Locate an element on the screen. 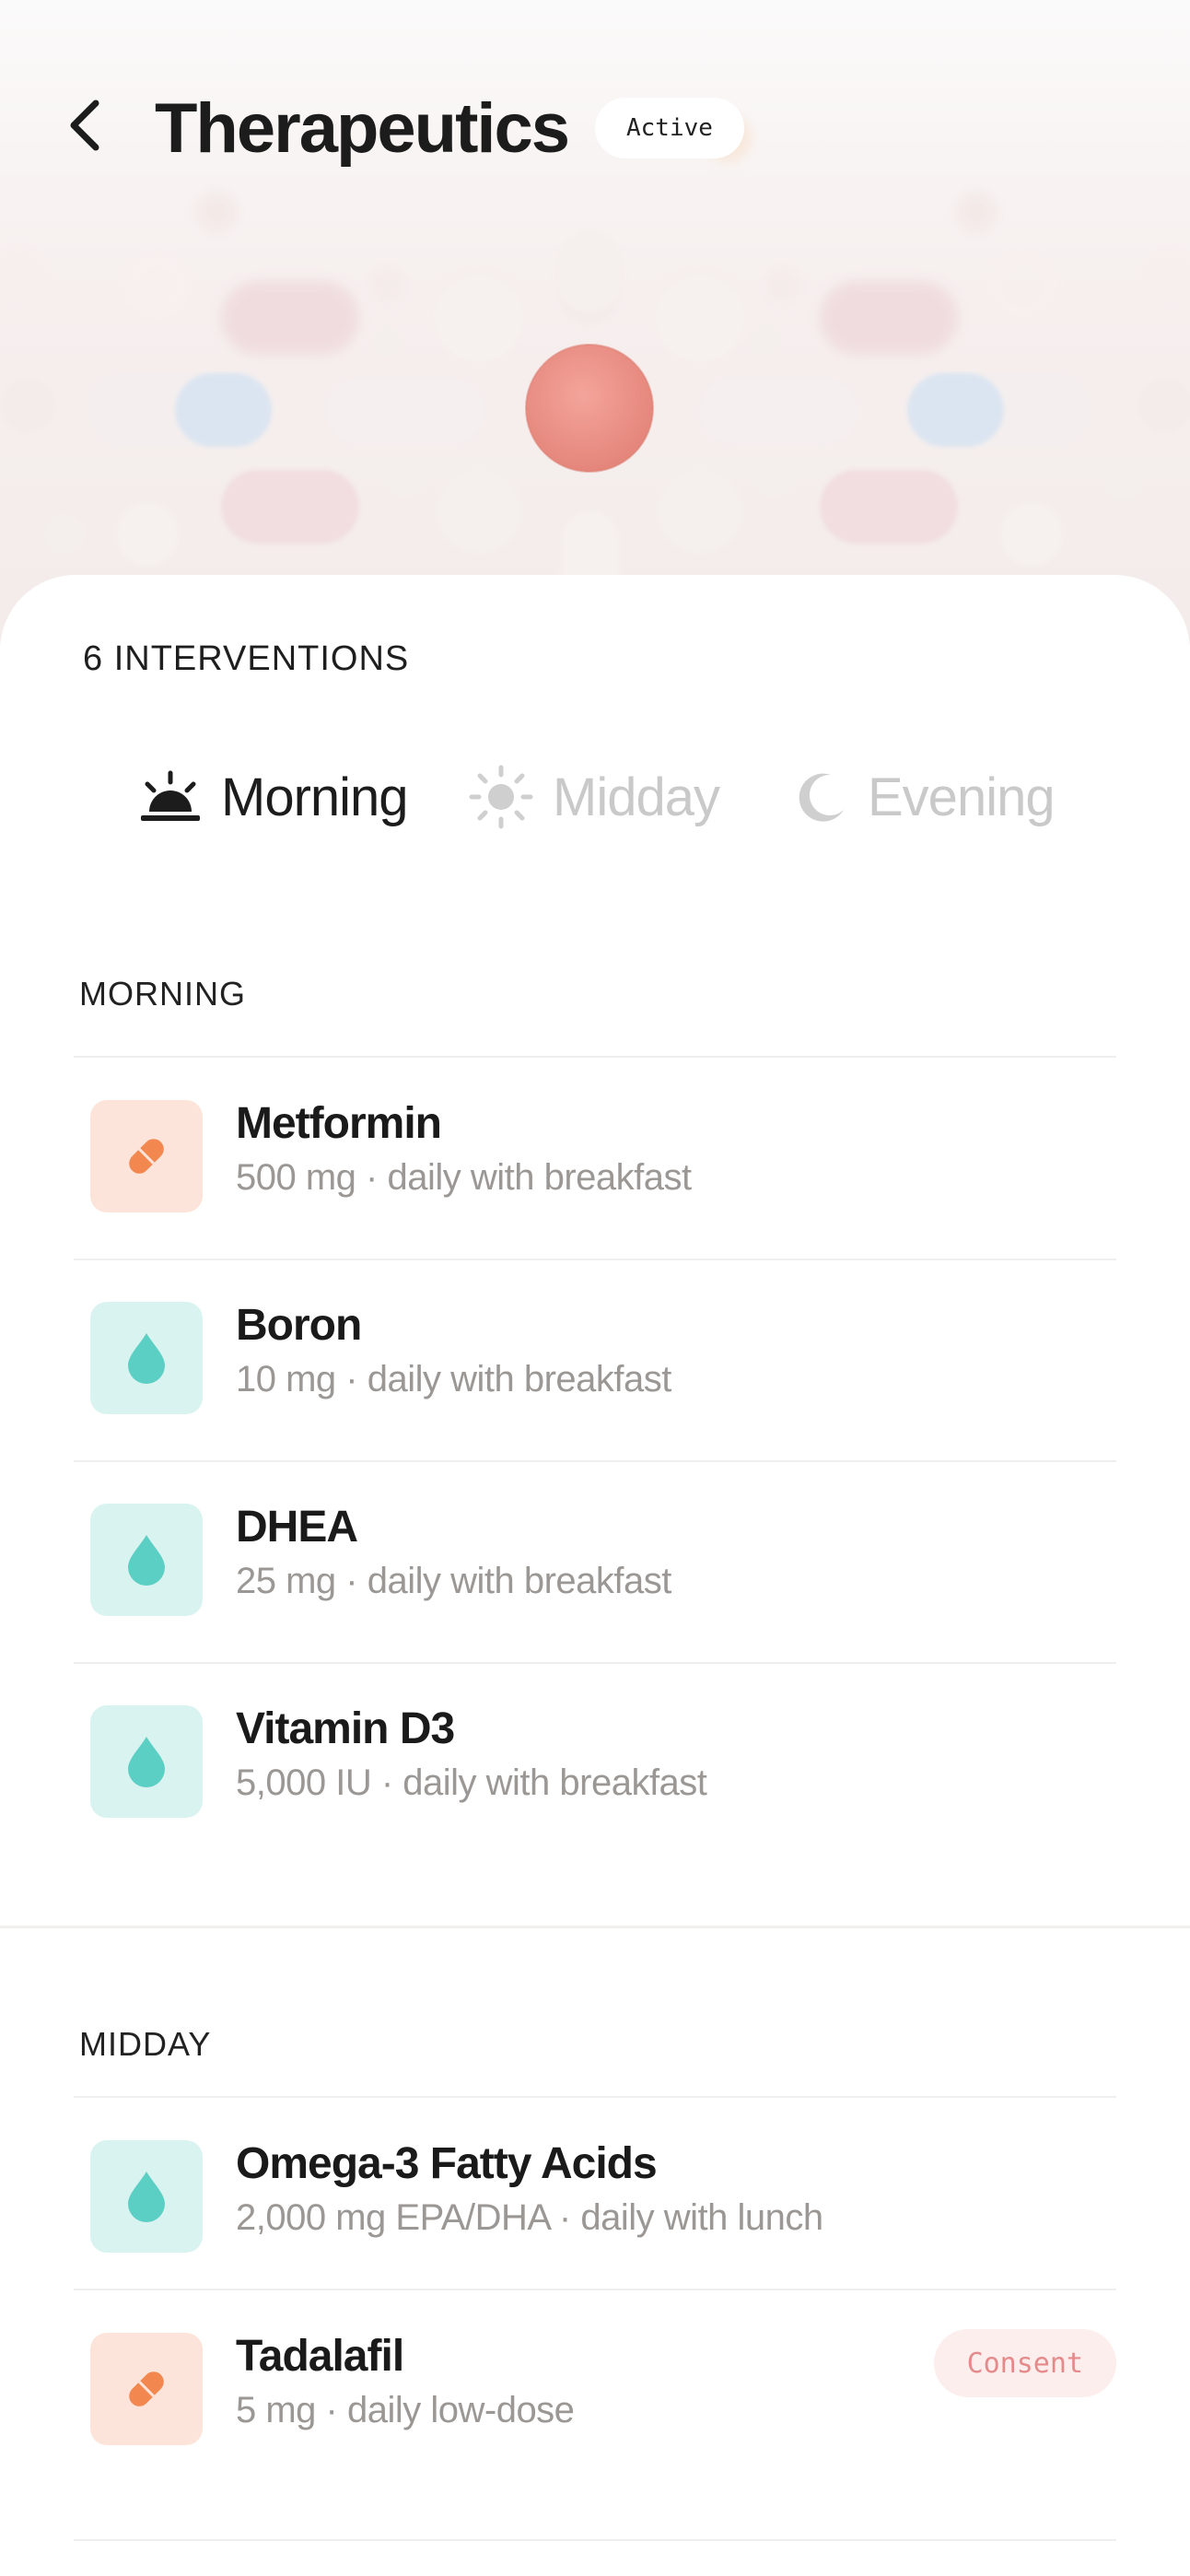 The width and height of the screenshot is (1190, 2576). medication-detail: 500 mg · daily with breakfast is located at coordinates (464, 1177).